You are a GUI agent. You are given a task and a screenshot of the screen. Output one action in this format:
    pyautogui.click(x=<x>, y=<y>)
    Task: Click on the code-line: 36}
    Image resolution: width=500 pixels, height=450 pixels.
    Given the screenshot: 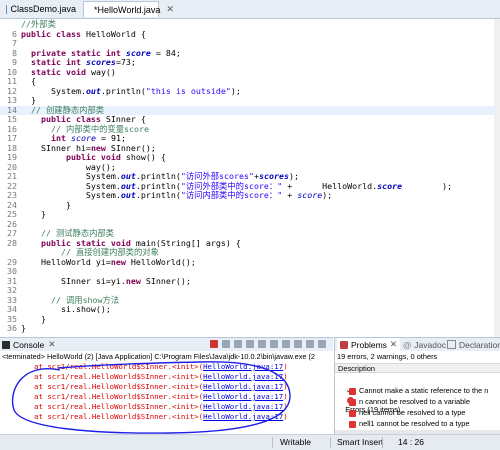 What is the action you would take?
    pyautogui.click(x=250, y=329)
    